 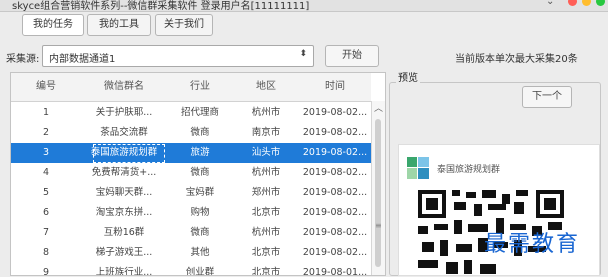 What do you see at coordinates (82, 59) in the screenshot?
I see `source-select-value: 内部数据通道1` at bounding box center [82, 59].